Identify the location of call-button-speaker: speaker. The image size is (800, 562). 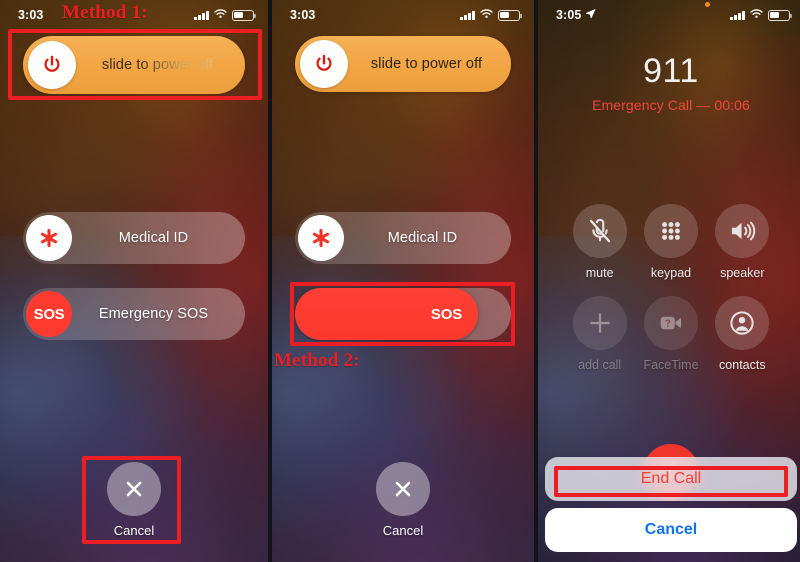
(742, 242).